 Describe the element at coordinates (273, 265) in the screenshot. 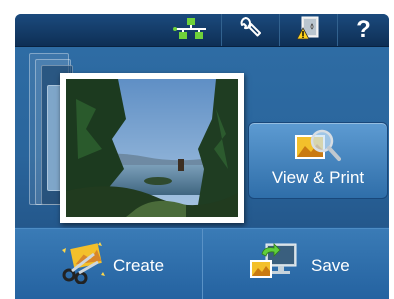

I see `save-to-computer-icon` at that location.